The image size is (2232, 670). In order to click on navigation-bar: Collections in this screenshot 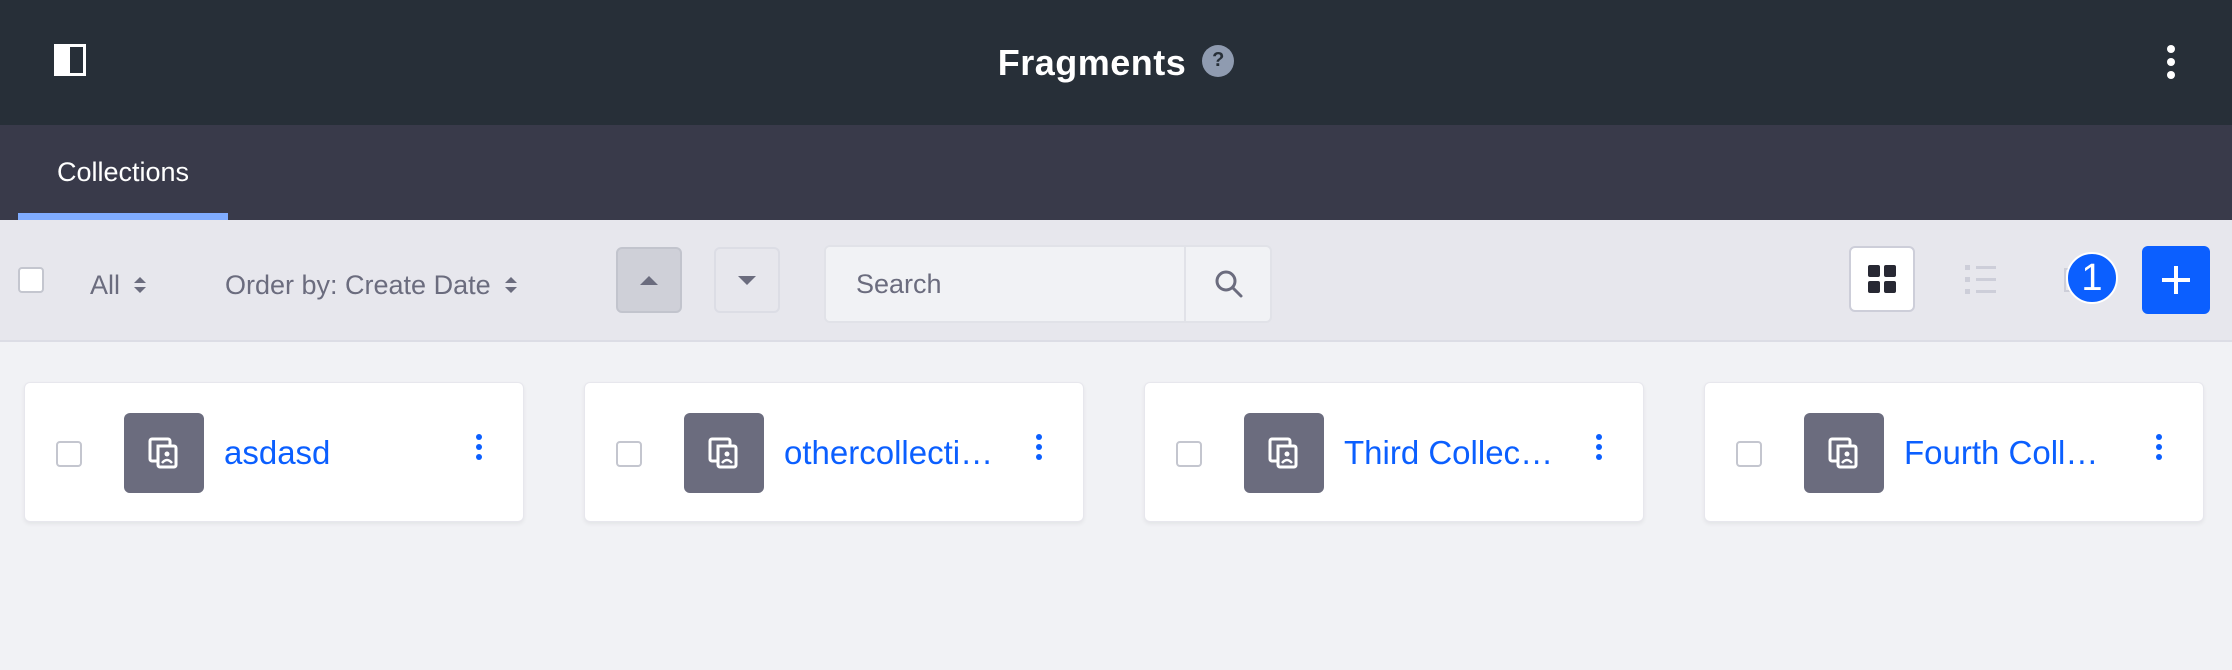, I will do `click(1116, 172)`.